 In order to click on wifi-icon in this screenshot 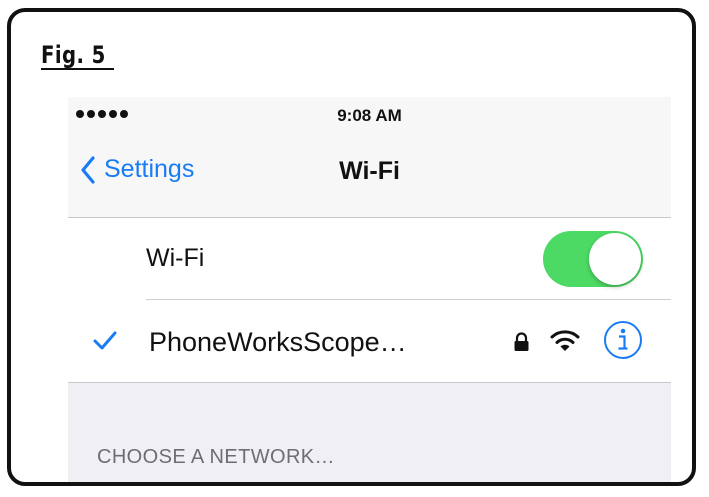, I will do `click(565, 340)`.